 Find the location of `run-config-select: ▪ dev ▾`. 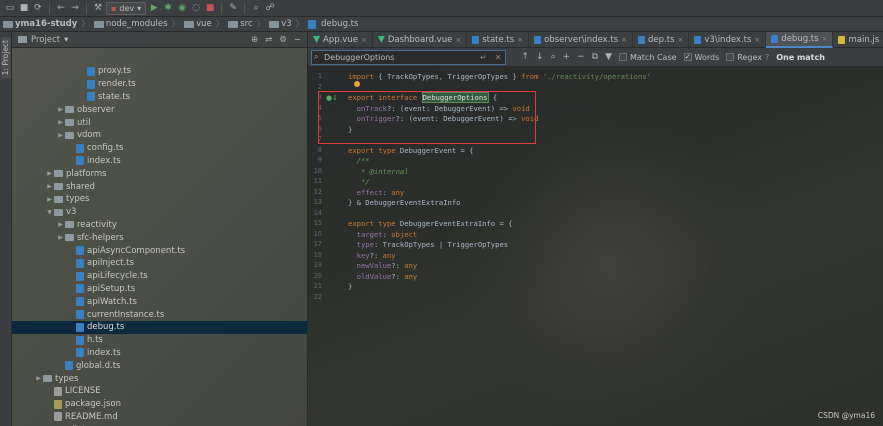

run-config-select: ▪ dev ▾ is located at coordinates (126, 8).